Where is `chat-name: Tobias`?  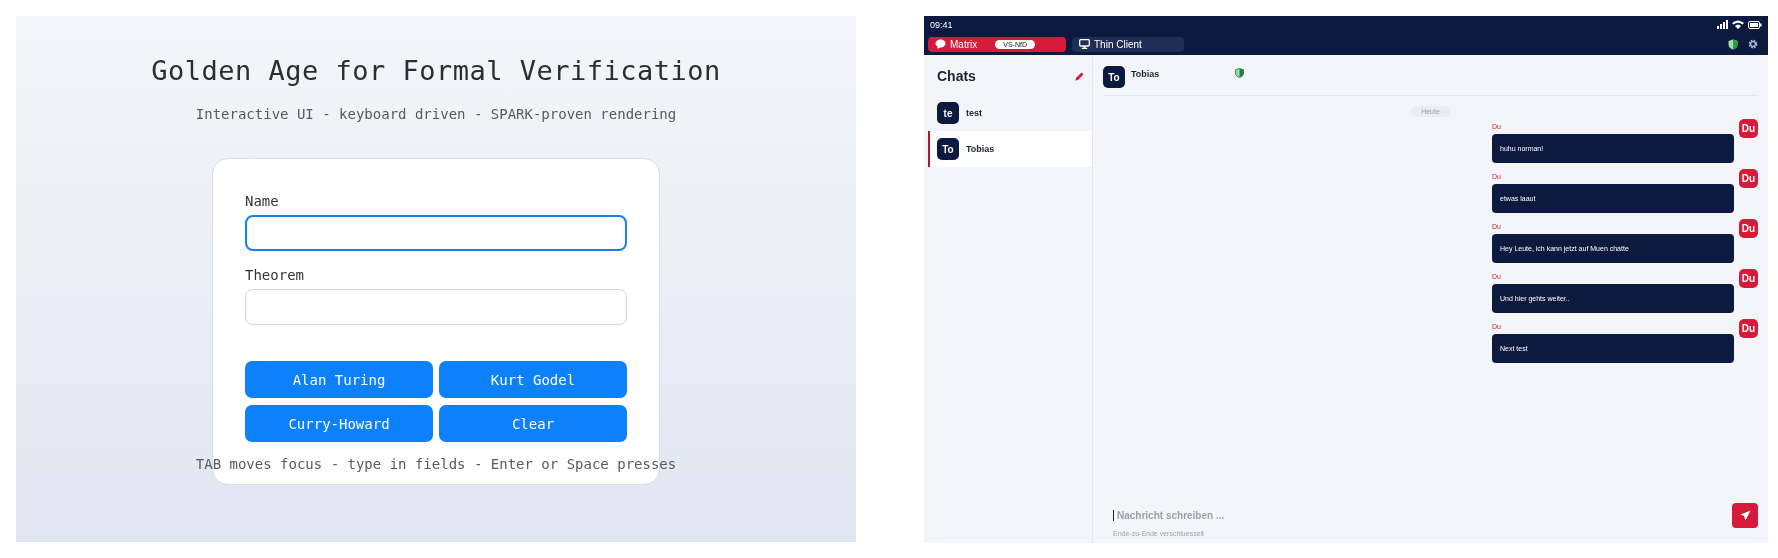
chat-name: Tobias is located at coordinates (980, 149).